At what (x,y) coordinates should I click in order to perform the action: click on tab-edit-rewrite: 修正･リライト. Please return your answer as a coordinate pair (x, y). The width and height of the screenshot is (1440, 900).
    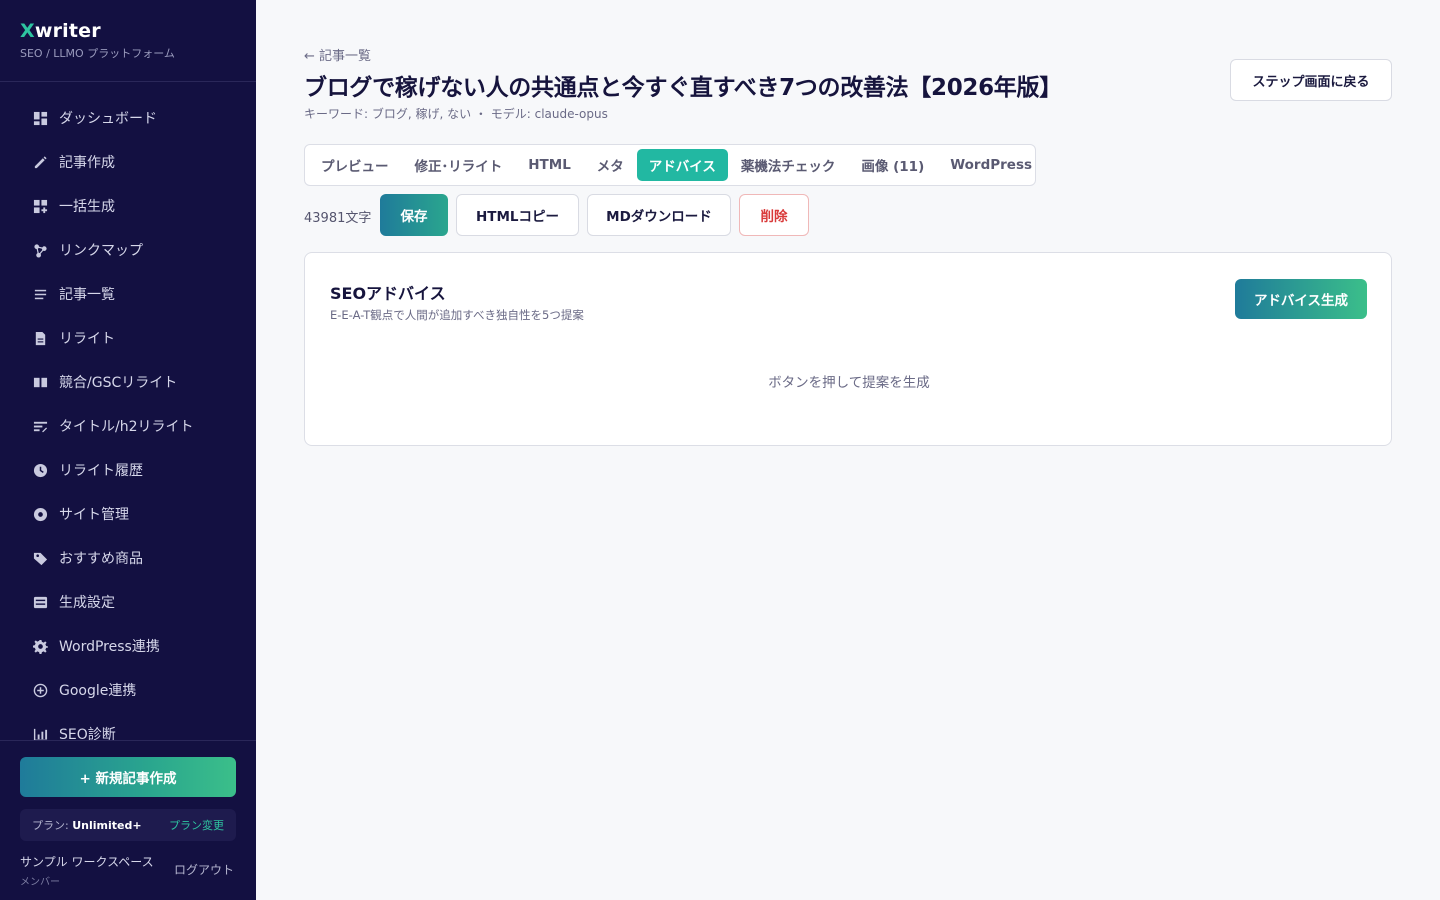
    Looking at the image, I should click on (459, 165).